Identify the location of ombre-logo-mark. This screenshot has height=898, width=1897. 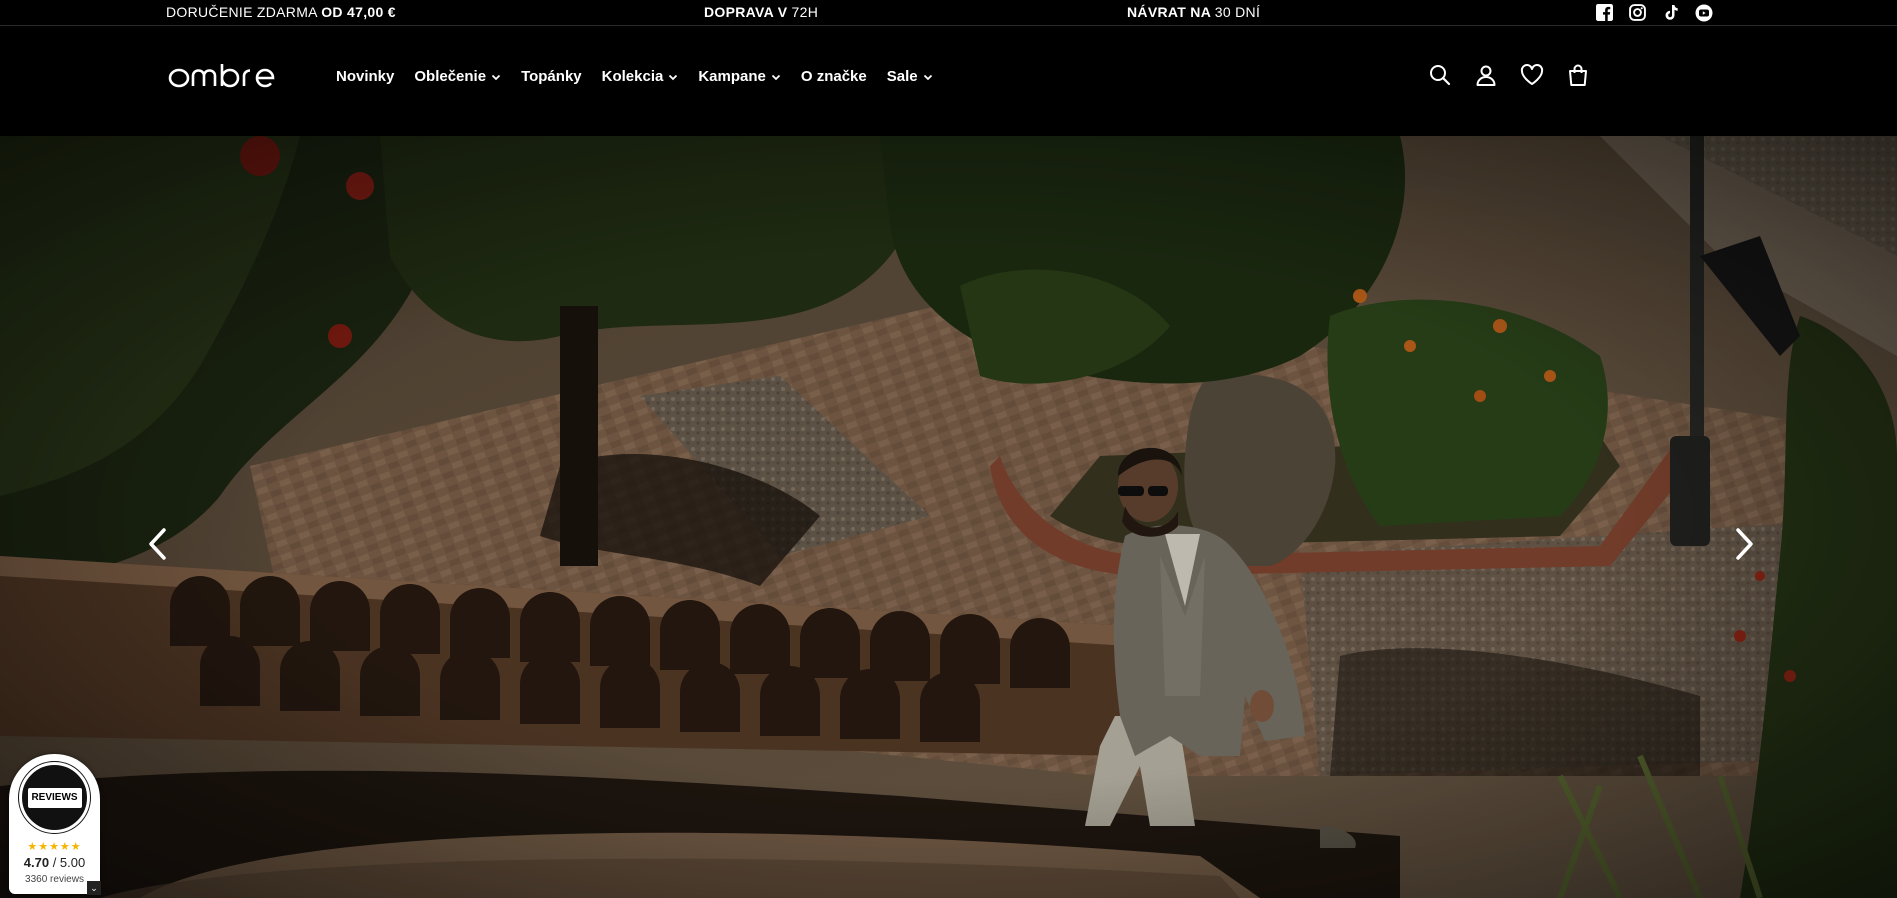
(221, 76).